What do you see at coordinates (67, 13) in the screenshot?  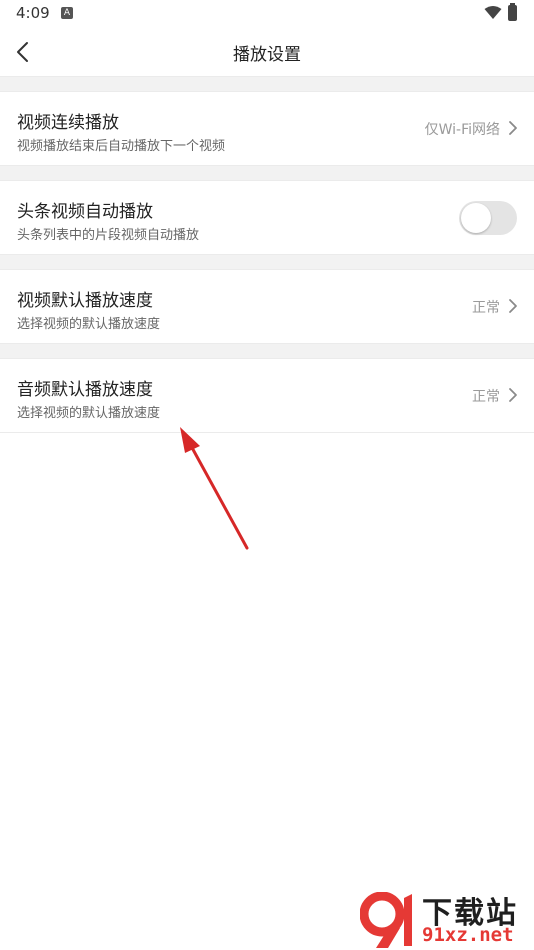 I see `notification-icon: A` at bounding box center [67, 13].